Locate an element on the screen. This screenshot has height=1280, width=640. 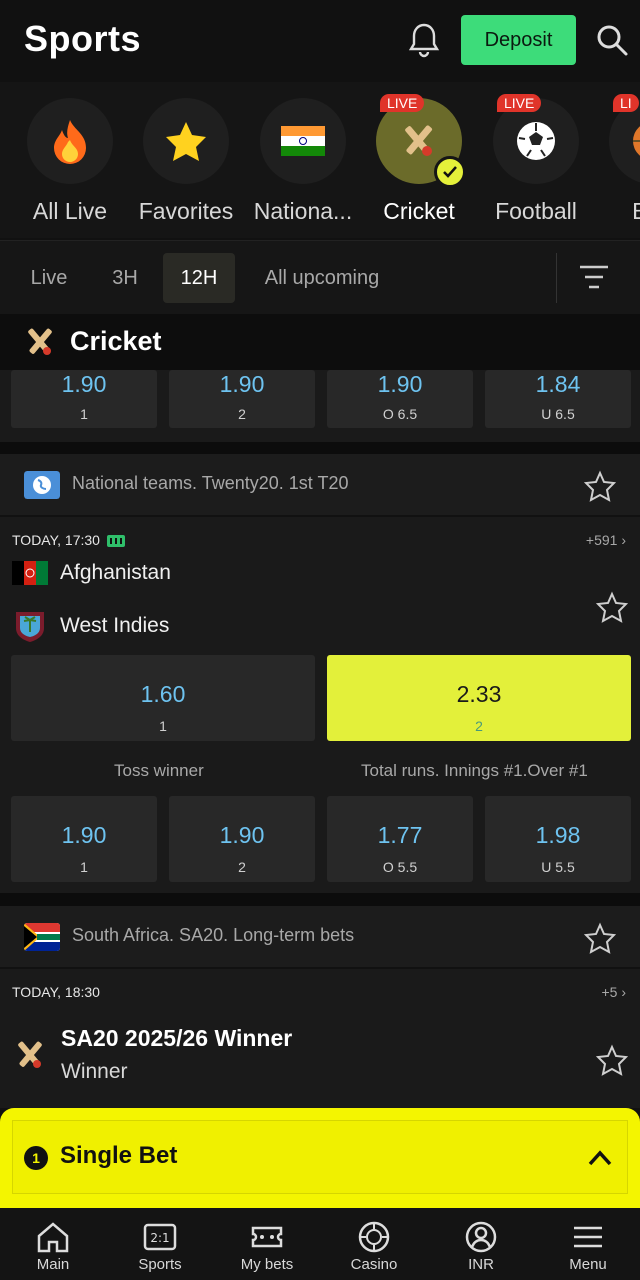
bet-count-badge: 1 is located at coordinates (36, 1158).